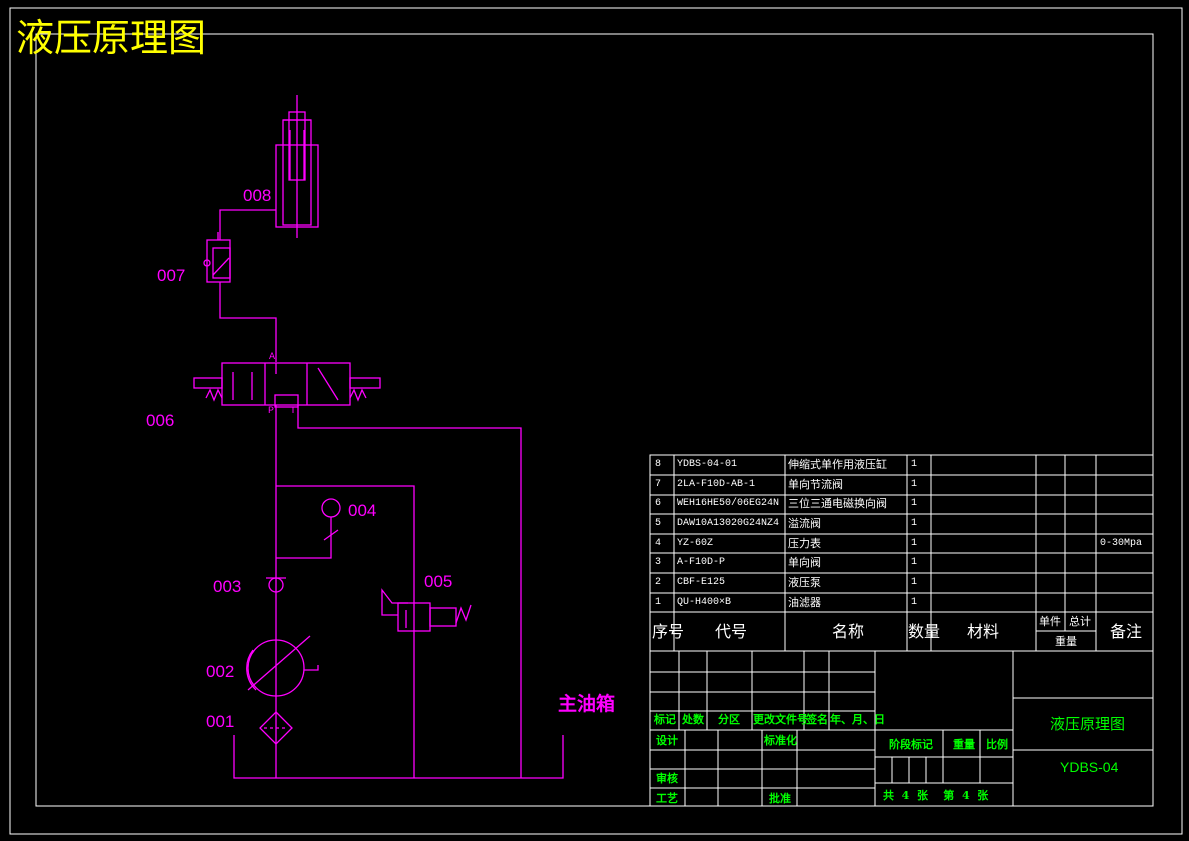 The image size is (1189, 841). Describe the element at coordinates (695, 543) in the screenshot. I see `row-code: YZ-60Z` at that location.